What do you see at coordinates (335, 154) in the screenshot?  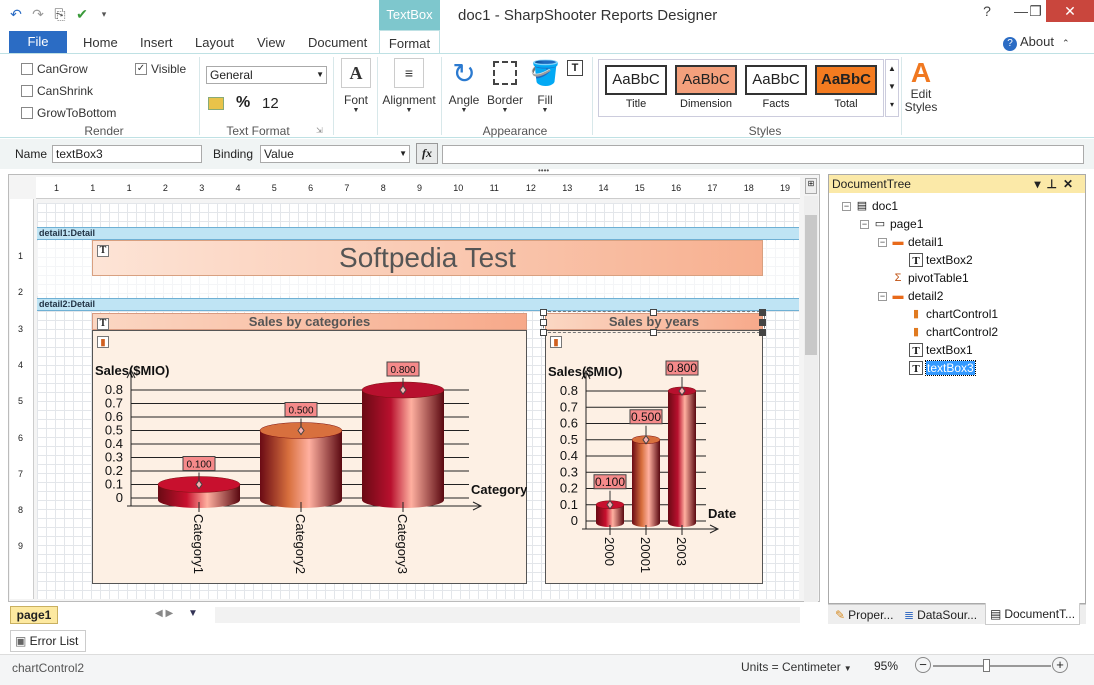 I see `binding-combo: Value ▼` at bounding box center [335, 154].